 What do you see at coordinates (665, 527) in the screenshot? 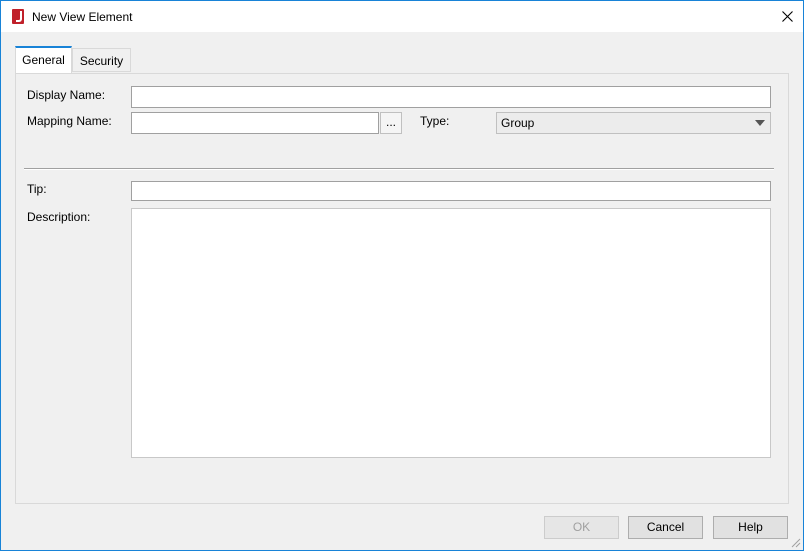
I see `cancel-button: Cancel` at bounding box center [665, 527].